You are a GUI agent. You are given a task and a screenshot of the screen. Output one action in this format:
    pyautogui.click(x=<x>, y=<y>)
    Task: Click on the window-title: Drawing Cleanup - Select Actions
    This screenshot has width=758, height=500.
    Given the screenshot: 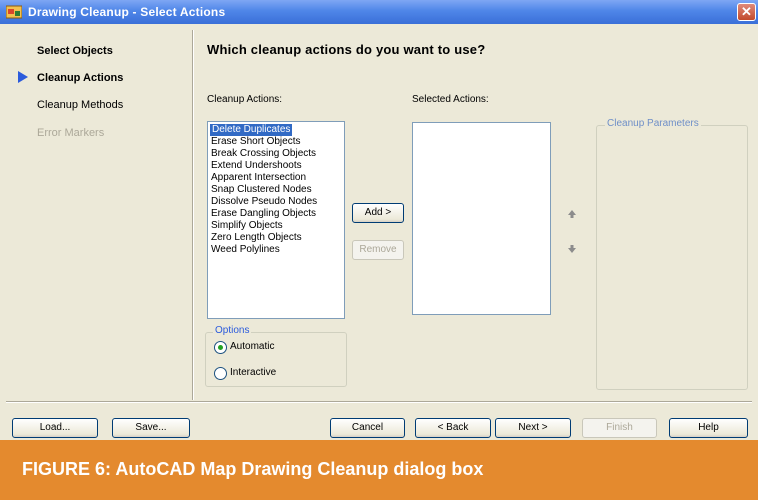 What is the action you would take?
    pyautogui.click(x=127, y=12)
    